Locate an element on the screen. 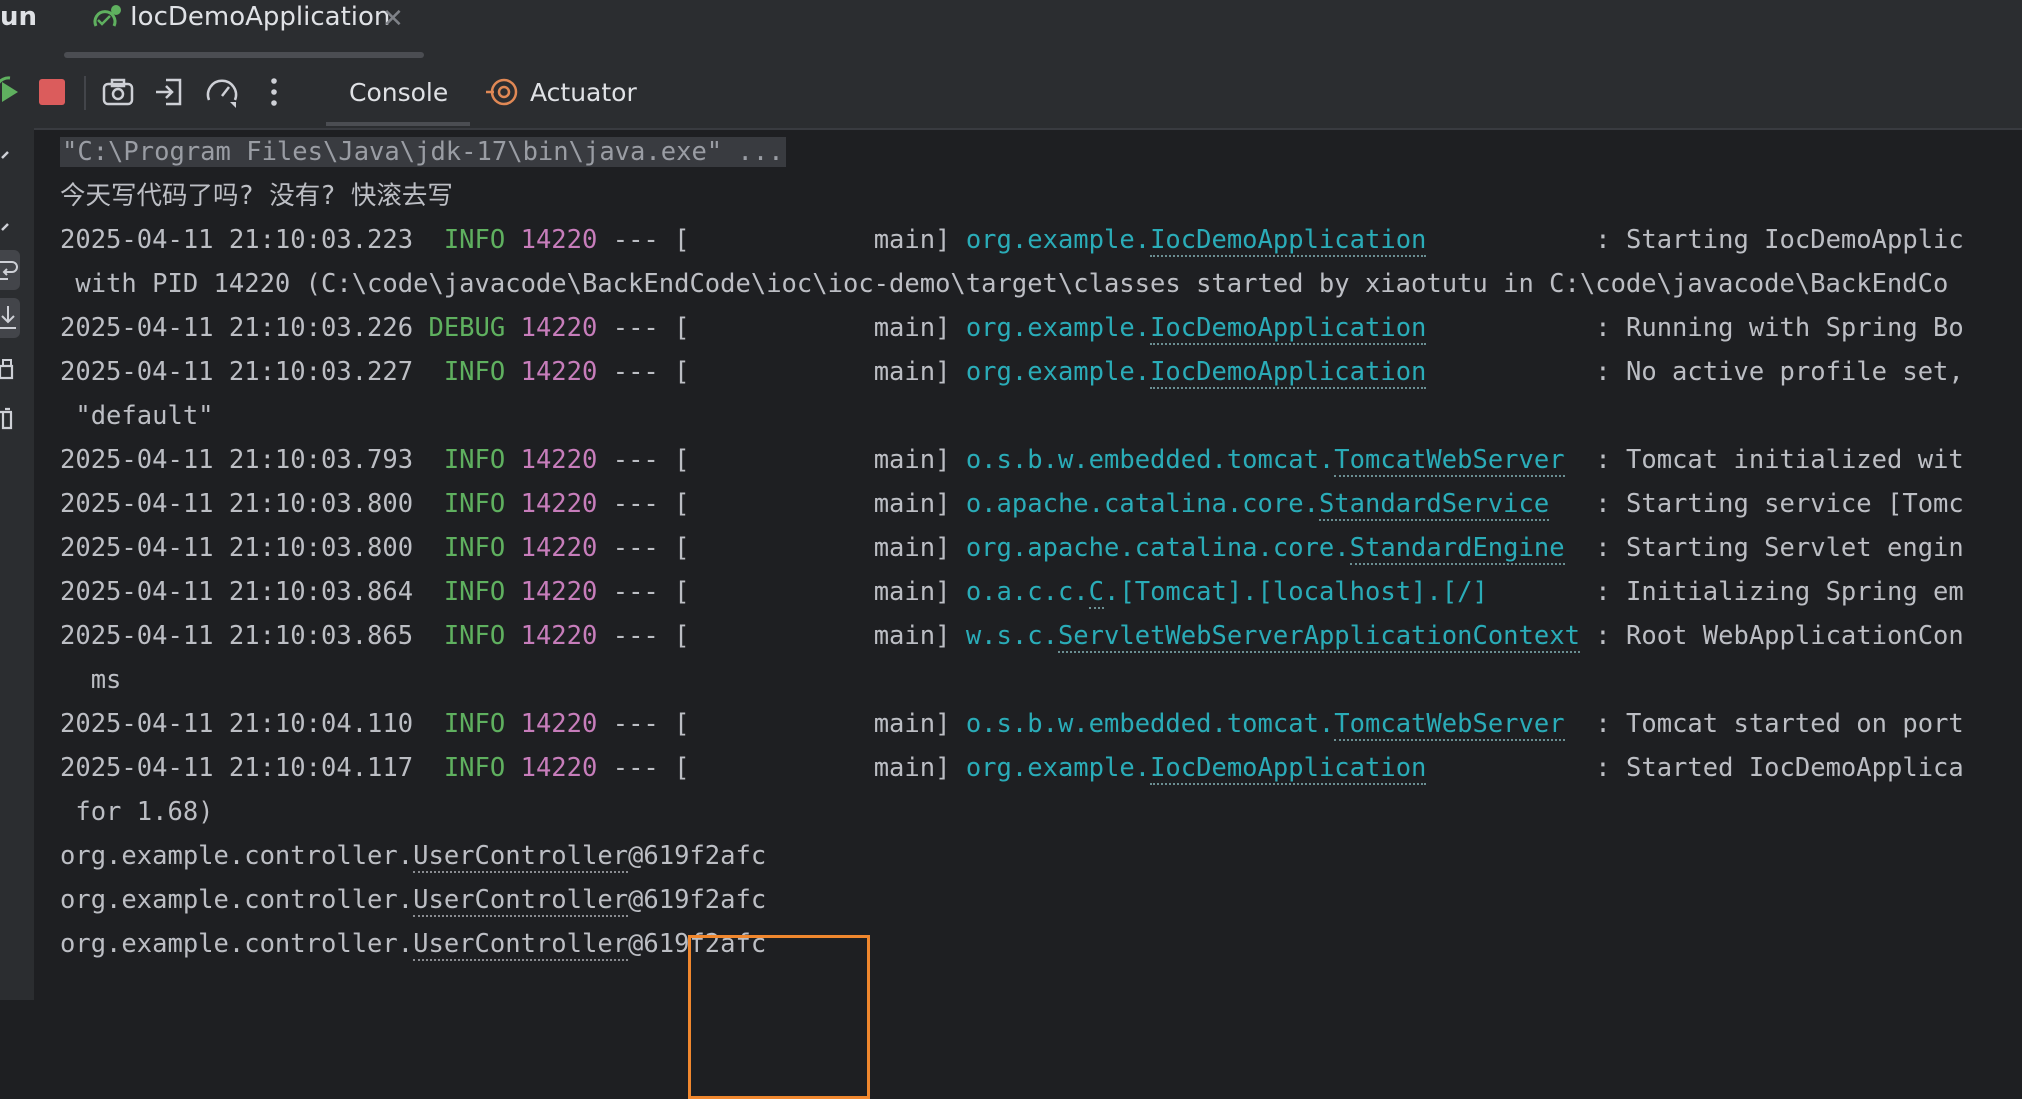 The image size is (2022, 1099). run-title: un is located at coordinates (19, 17).